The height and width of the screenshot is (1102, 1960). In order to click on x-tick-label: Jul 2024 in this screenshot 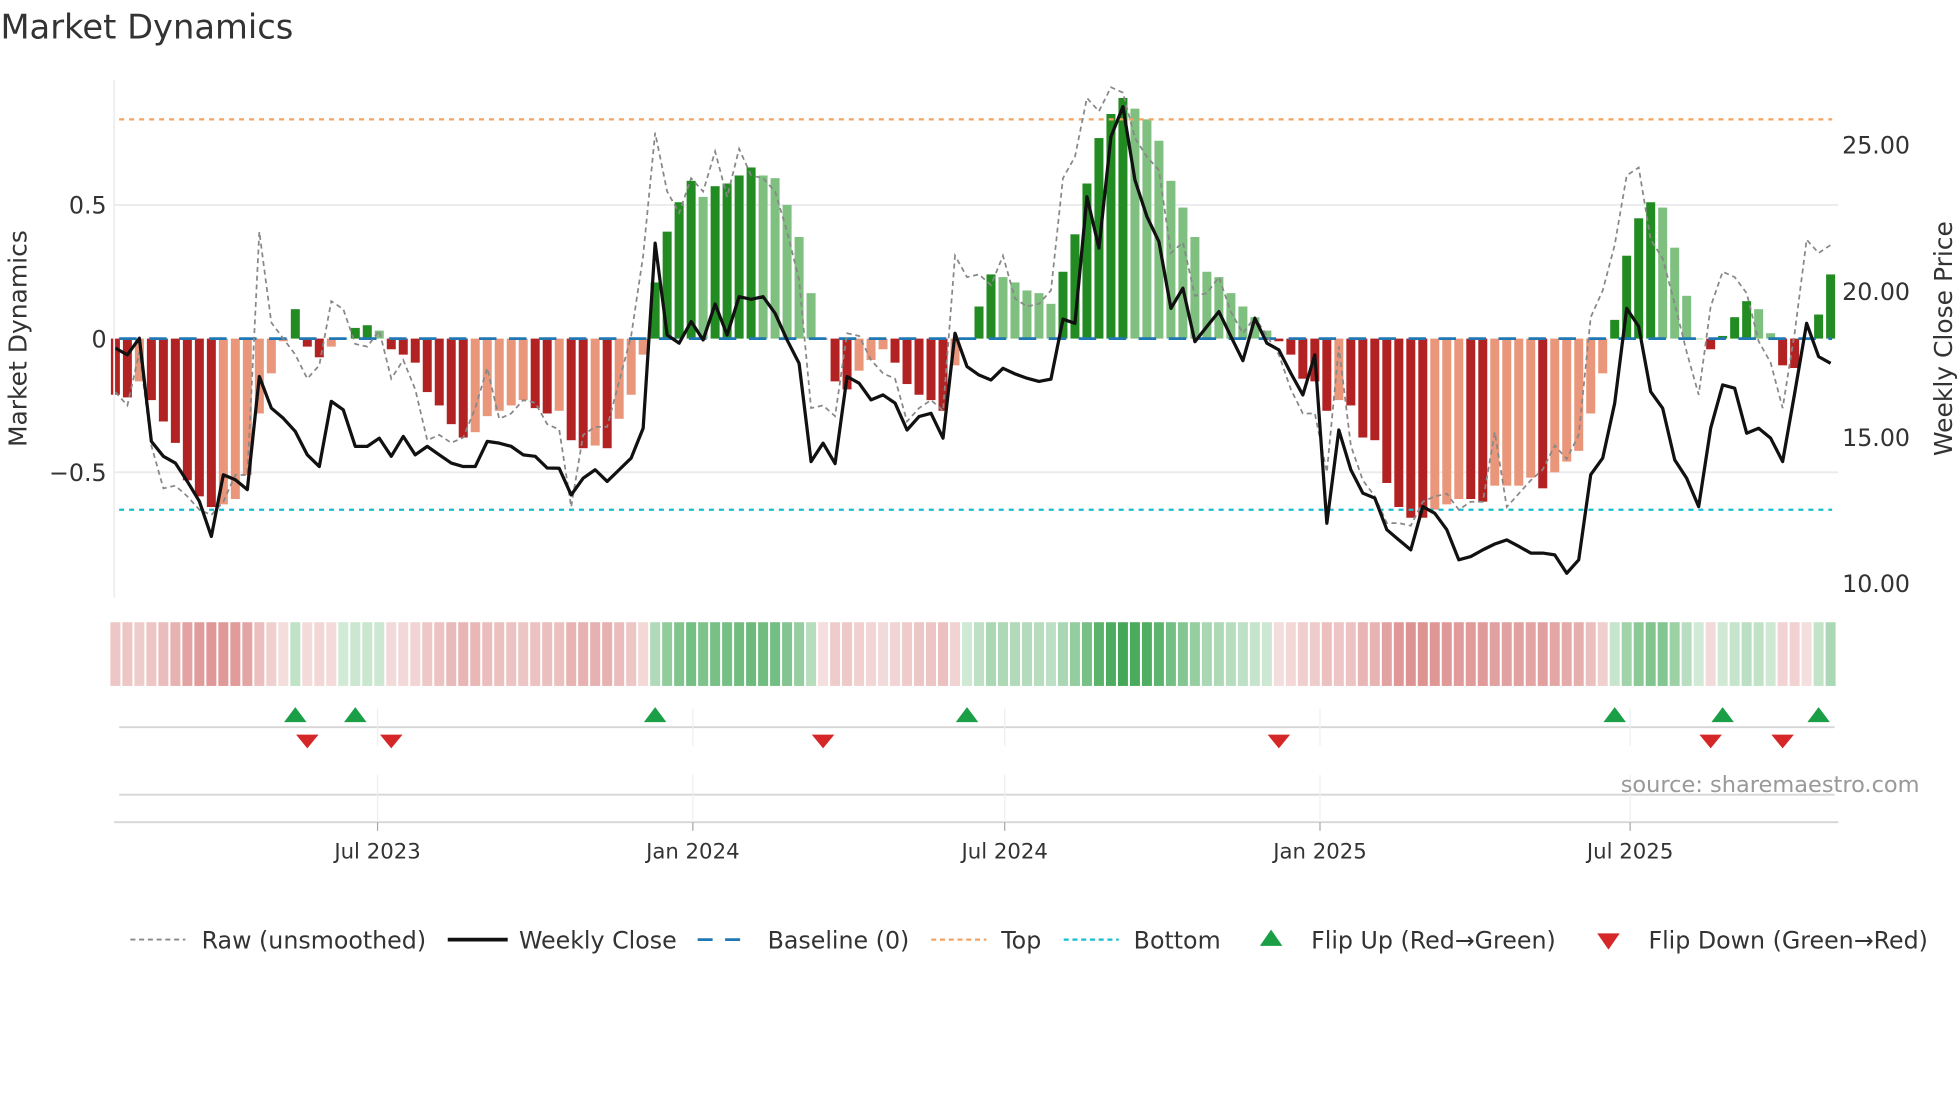, I will do `click(1003, 851)`.